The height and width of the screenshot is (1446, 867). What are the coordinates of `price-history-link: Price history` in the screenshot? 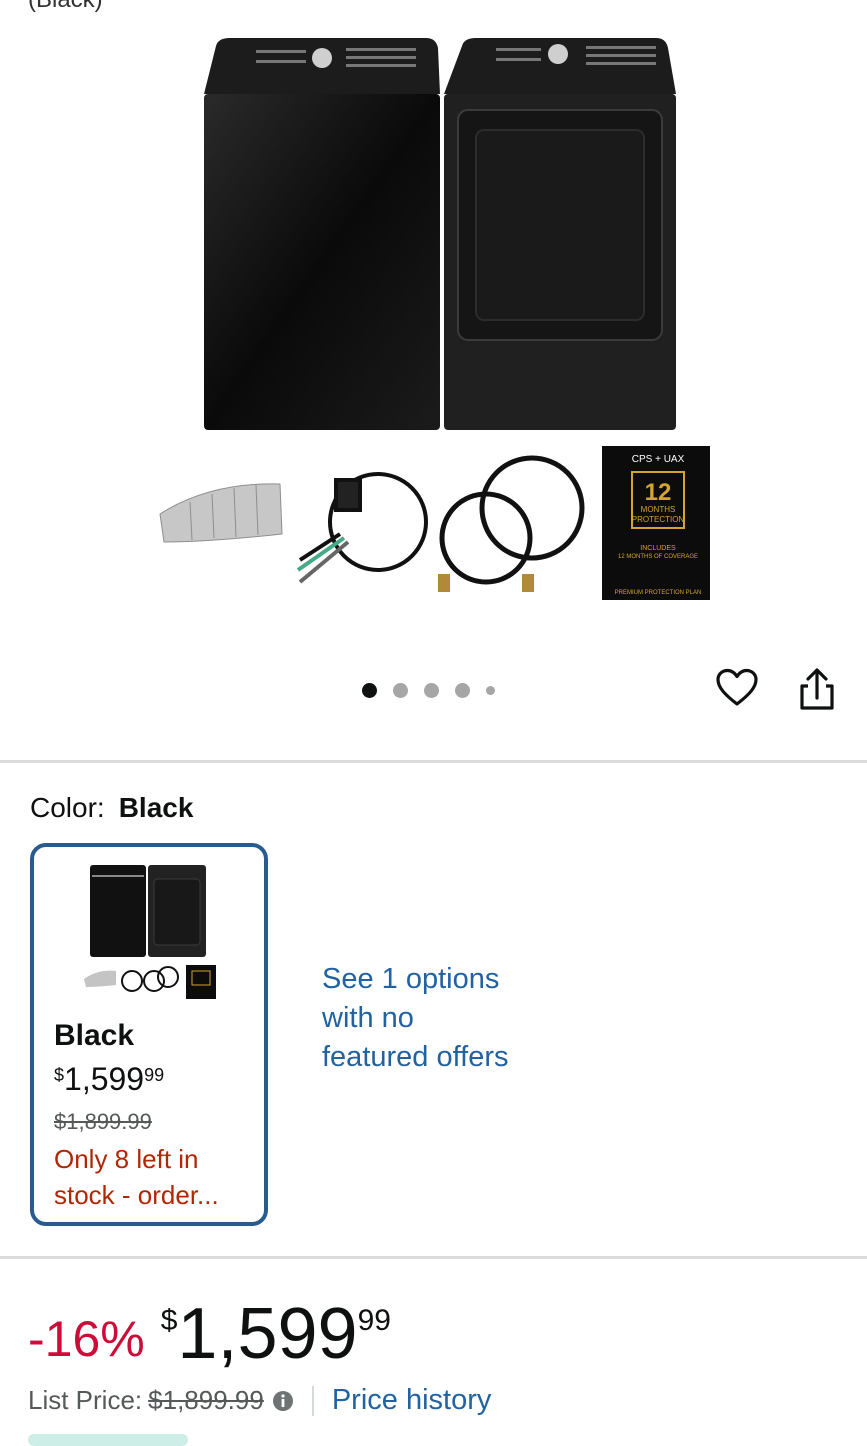 It's located at (412, 1400).